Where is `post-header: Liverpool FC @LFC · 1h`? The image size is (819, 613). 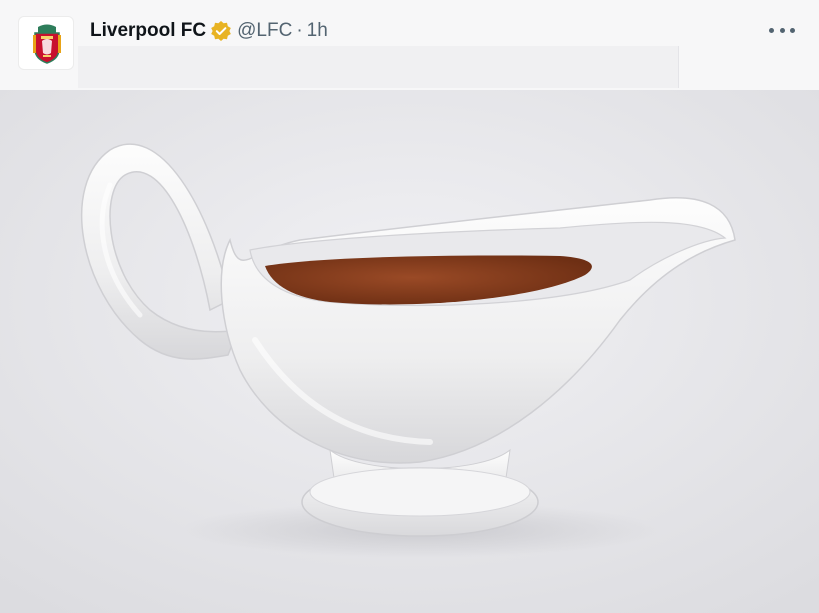
post-header: Liverpool FC @LFC · 1h is located at coordinates (409, 45).